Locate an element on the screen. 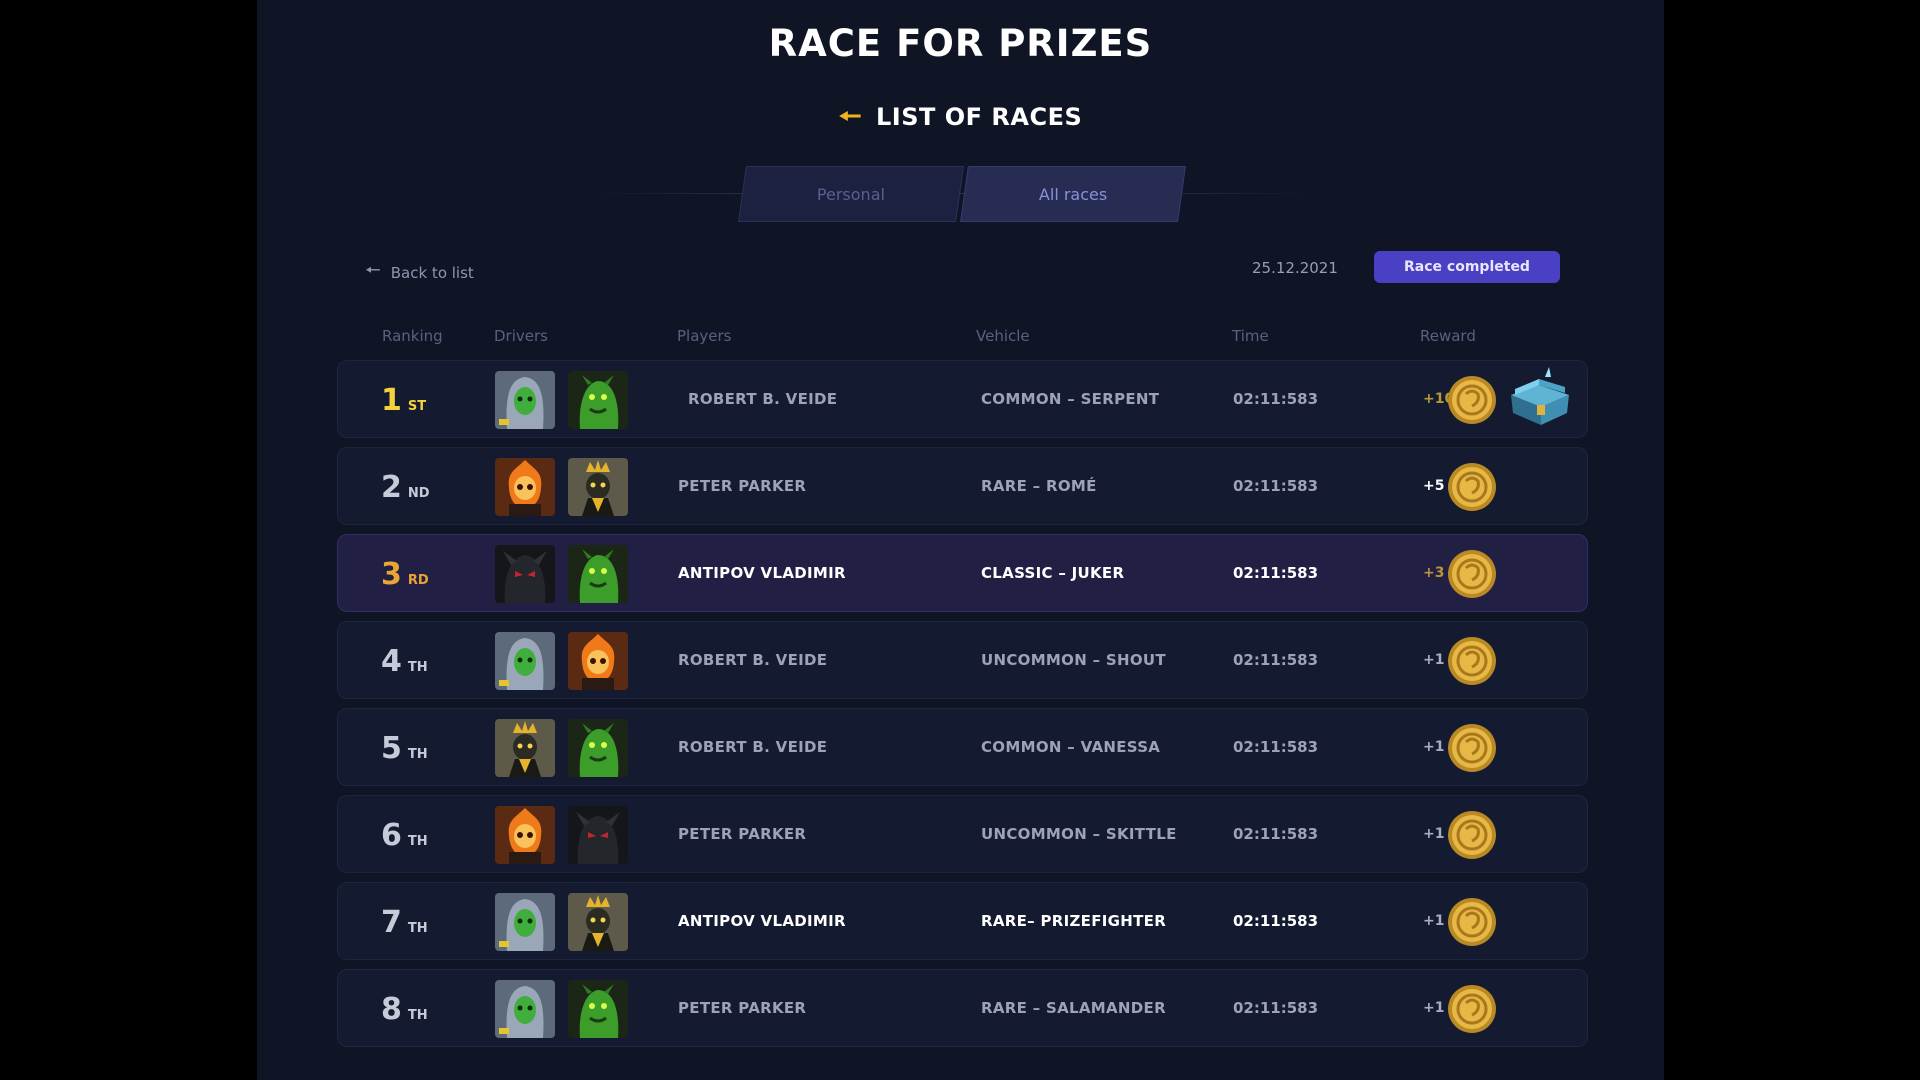  vehicle-name: CLASSIC – JUKER is located at coordinates (1053, 573).